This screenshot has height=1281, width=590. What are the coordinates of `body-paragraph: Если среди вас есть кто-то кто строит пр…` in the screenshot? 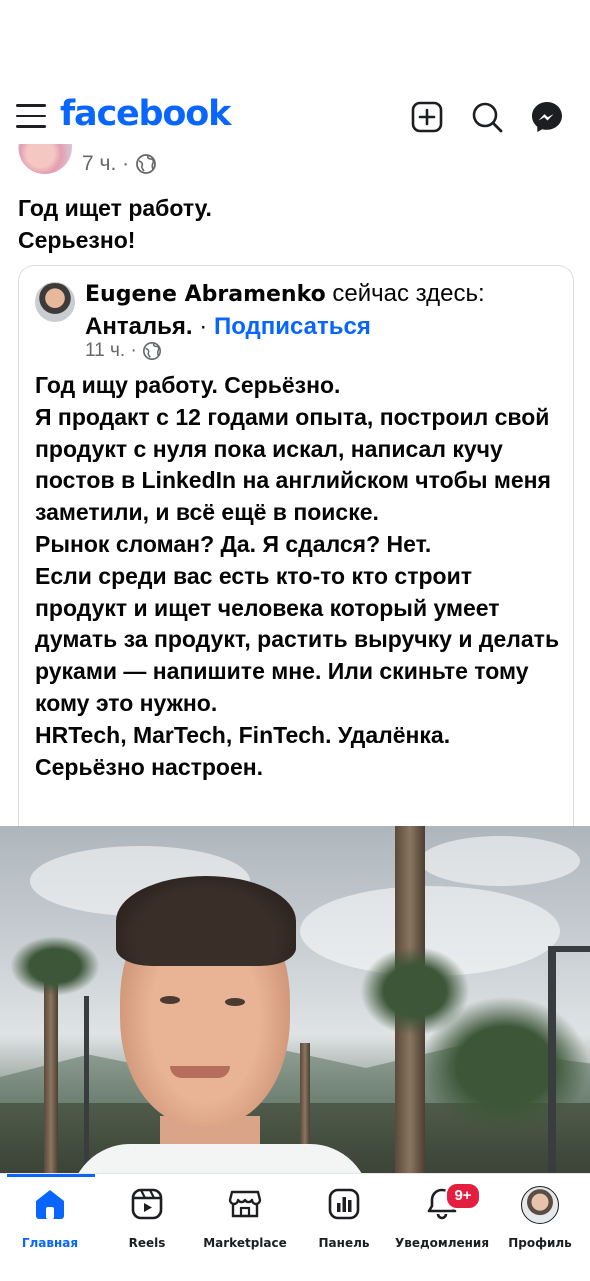 It's located at (297, 639).